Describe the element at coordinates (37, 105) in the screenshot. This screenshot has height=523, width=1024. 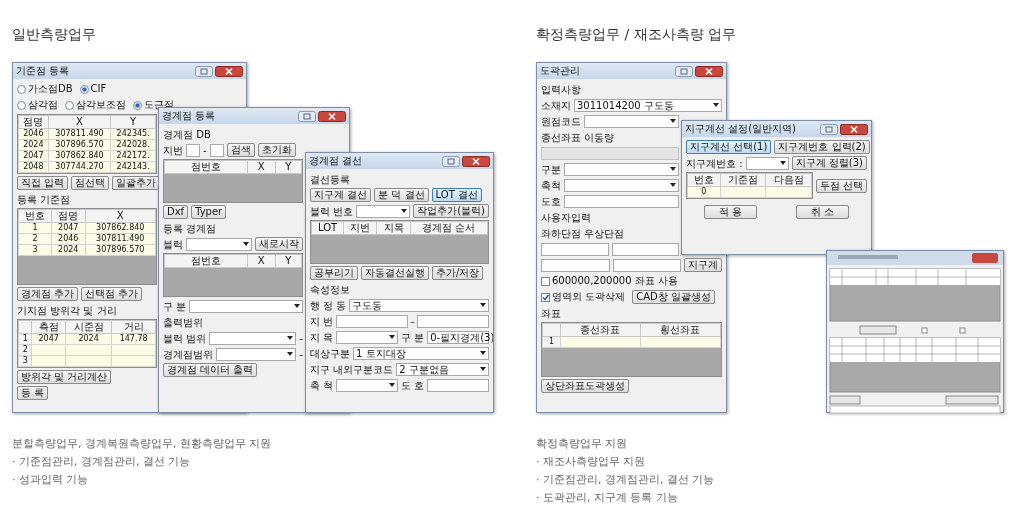
I see `radio-button: 삼각점` at that location.